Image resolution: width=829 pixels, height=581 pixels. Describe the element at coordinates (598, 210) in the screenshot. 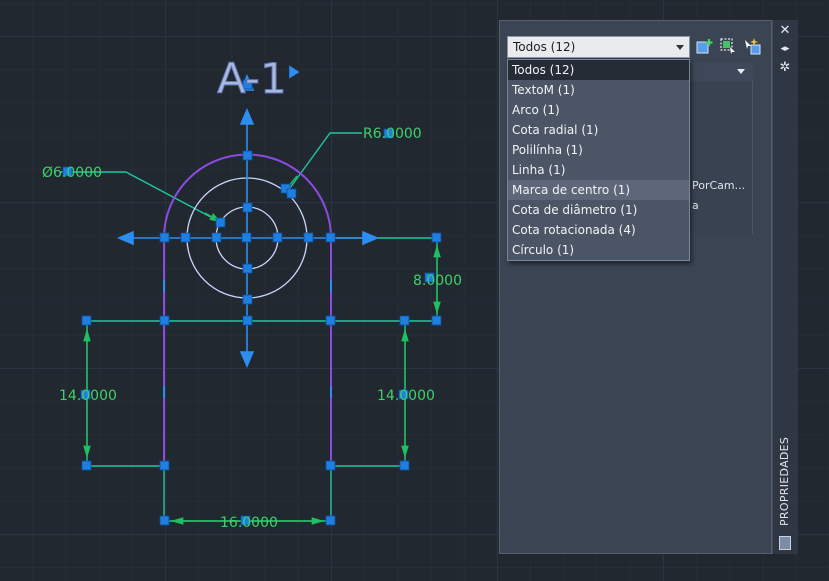

I see `option-diameter-dimension: Cota de diâmetro (1)` at that location.